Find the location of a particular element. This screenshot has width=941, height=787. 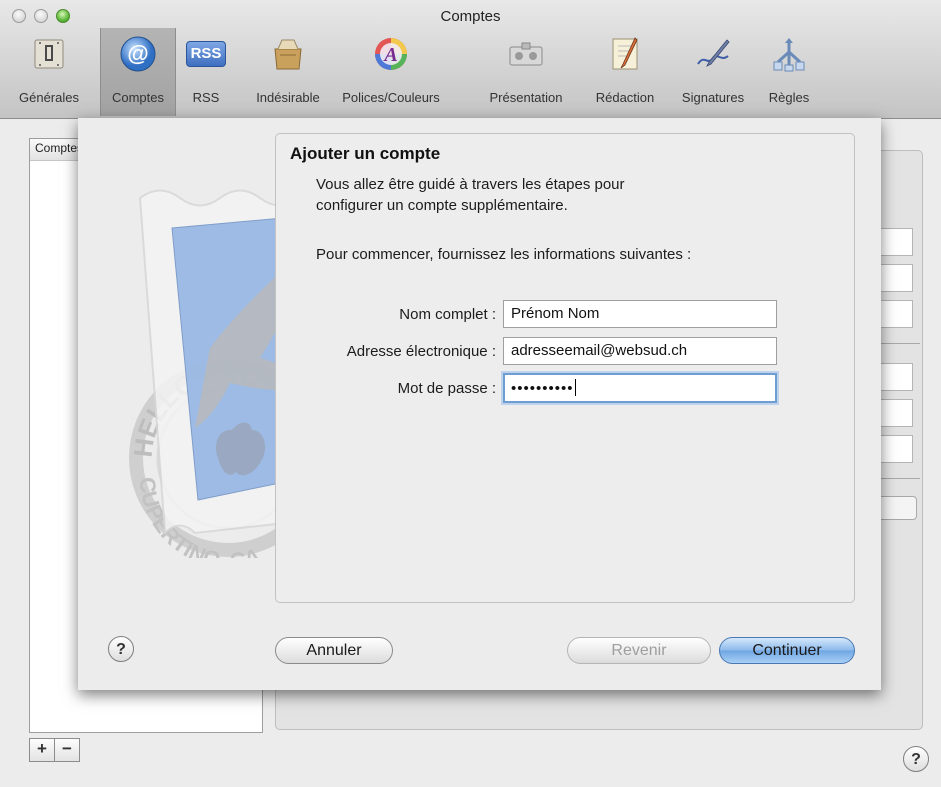

toolbar-label-rss: RSS is located at coordinates (206, 97).